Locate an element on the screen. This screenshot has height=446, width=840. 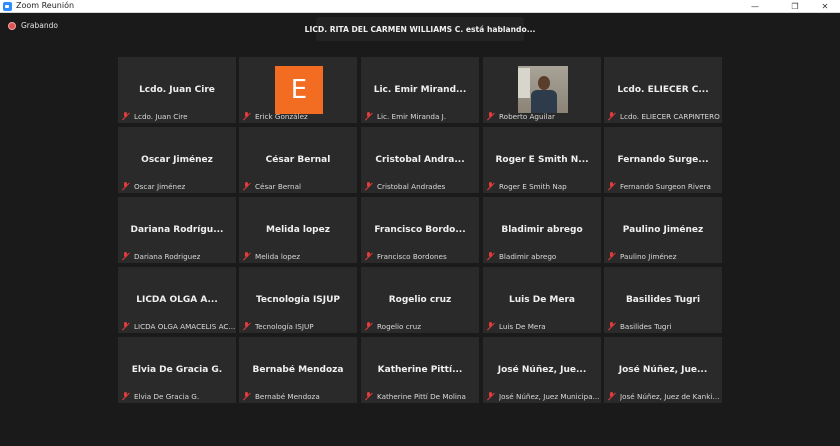
participant-display-name: Lcdo. Juan Cire is located at coordinates (177, 90).